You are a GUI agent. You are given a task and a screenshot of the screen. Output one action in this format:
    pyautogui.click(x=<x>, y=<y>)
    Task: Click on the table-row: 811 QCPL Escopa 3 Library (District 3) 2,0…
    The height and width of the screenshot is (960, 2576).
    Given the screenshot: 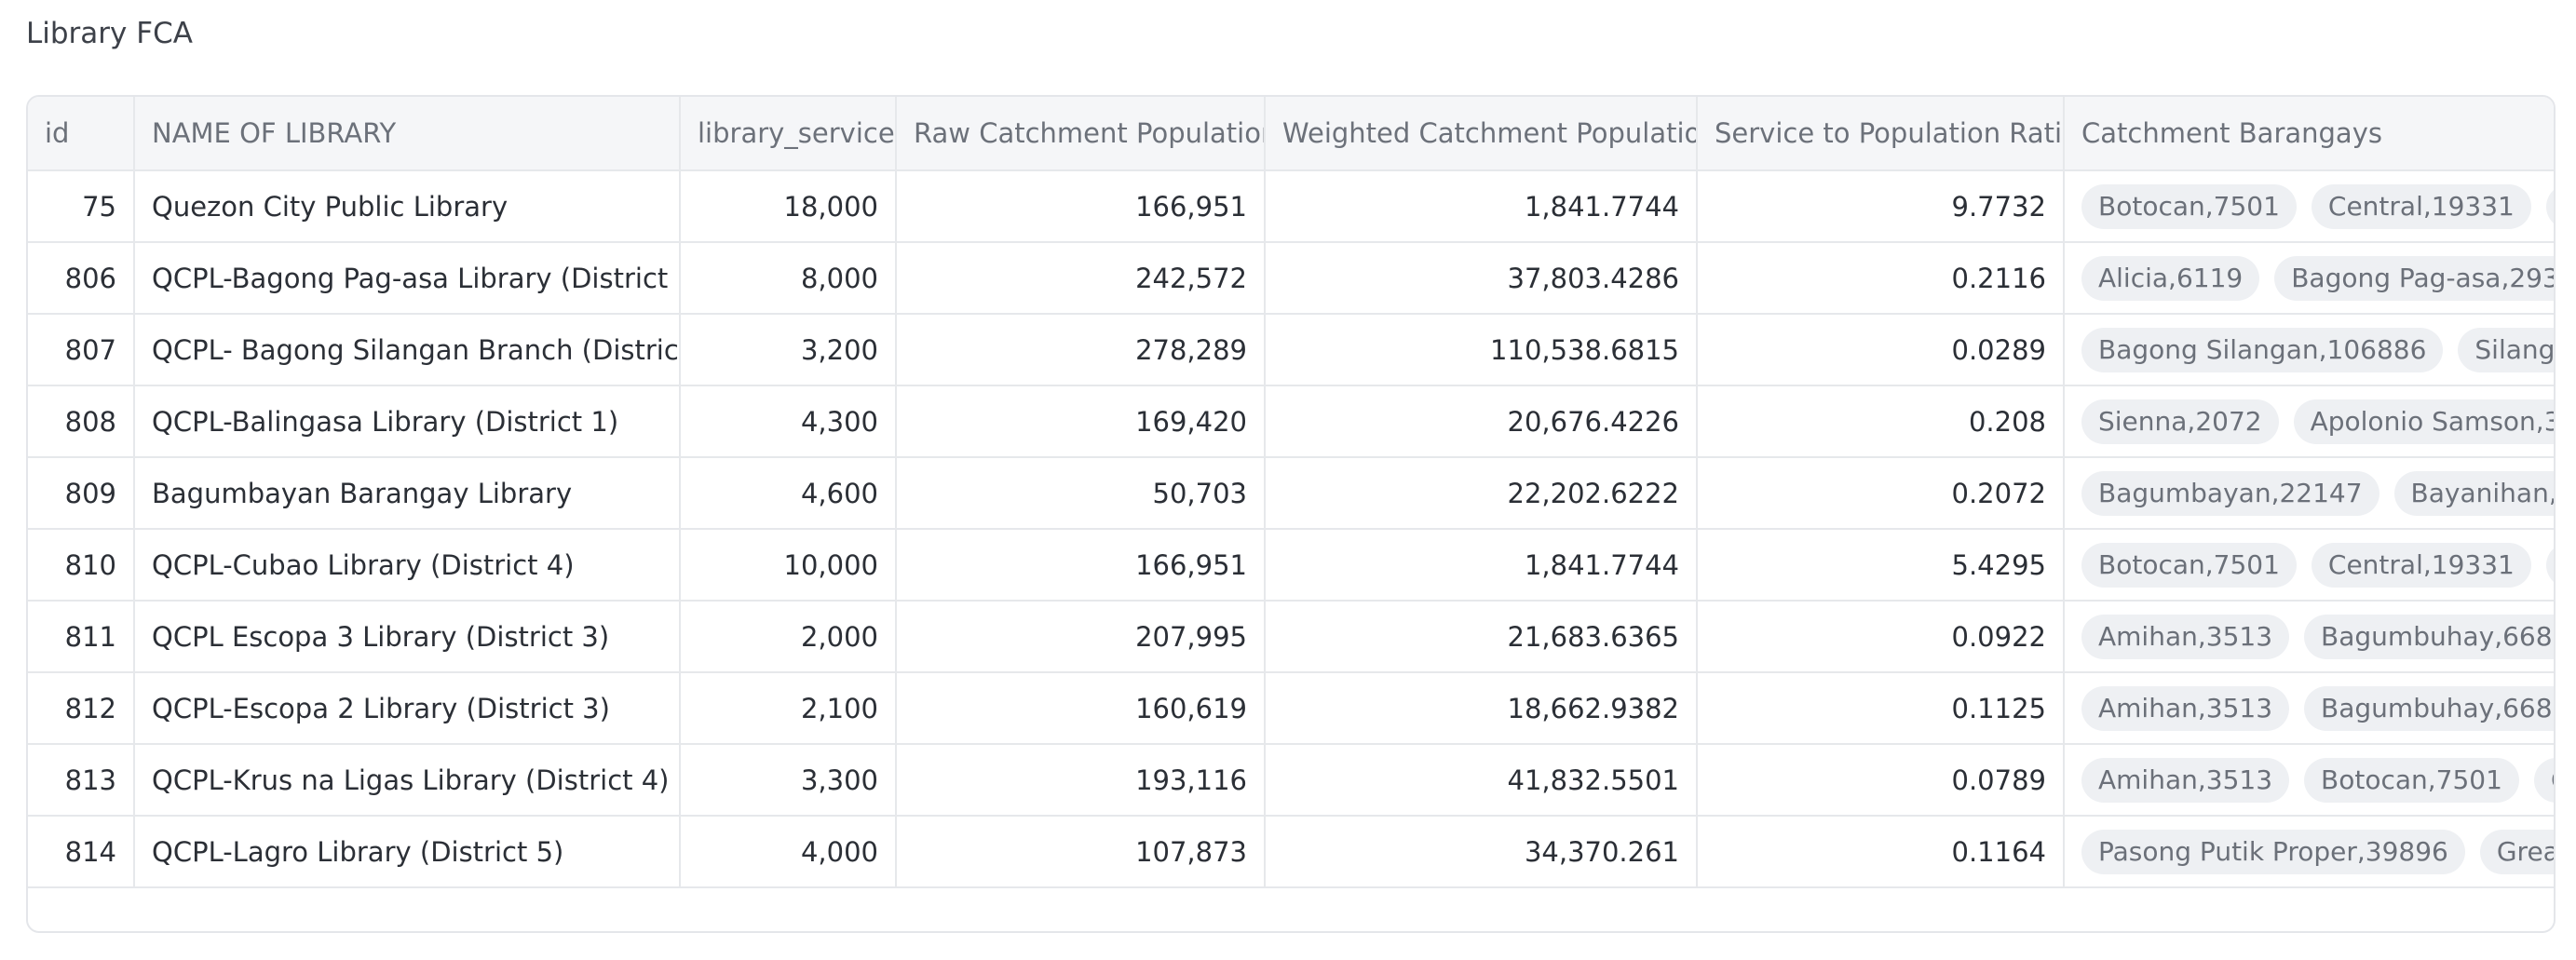 What is the action you would take?
    pyautogui.click(x=1291, y=637)
    